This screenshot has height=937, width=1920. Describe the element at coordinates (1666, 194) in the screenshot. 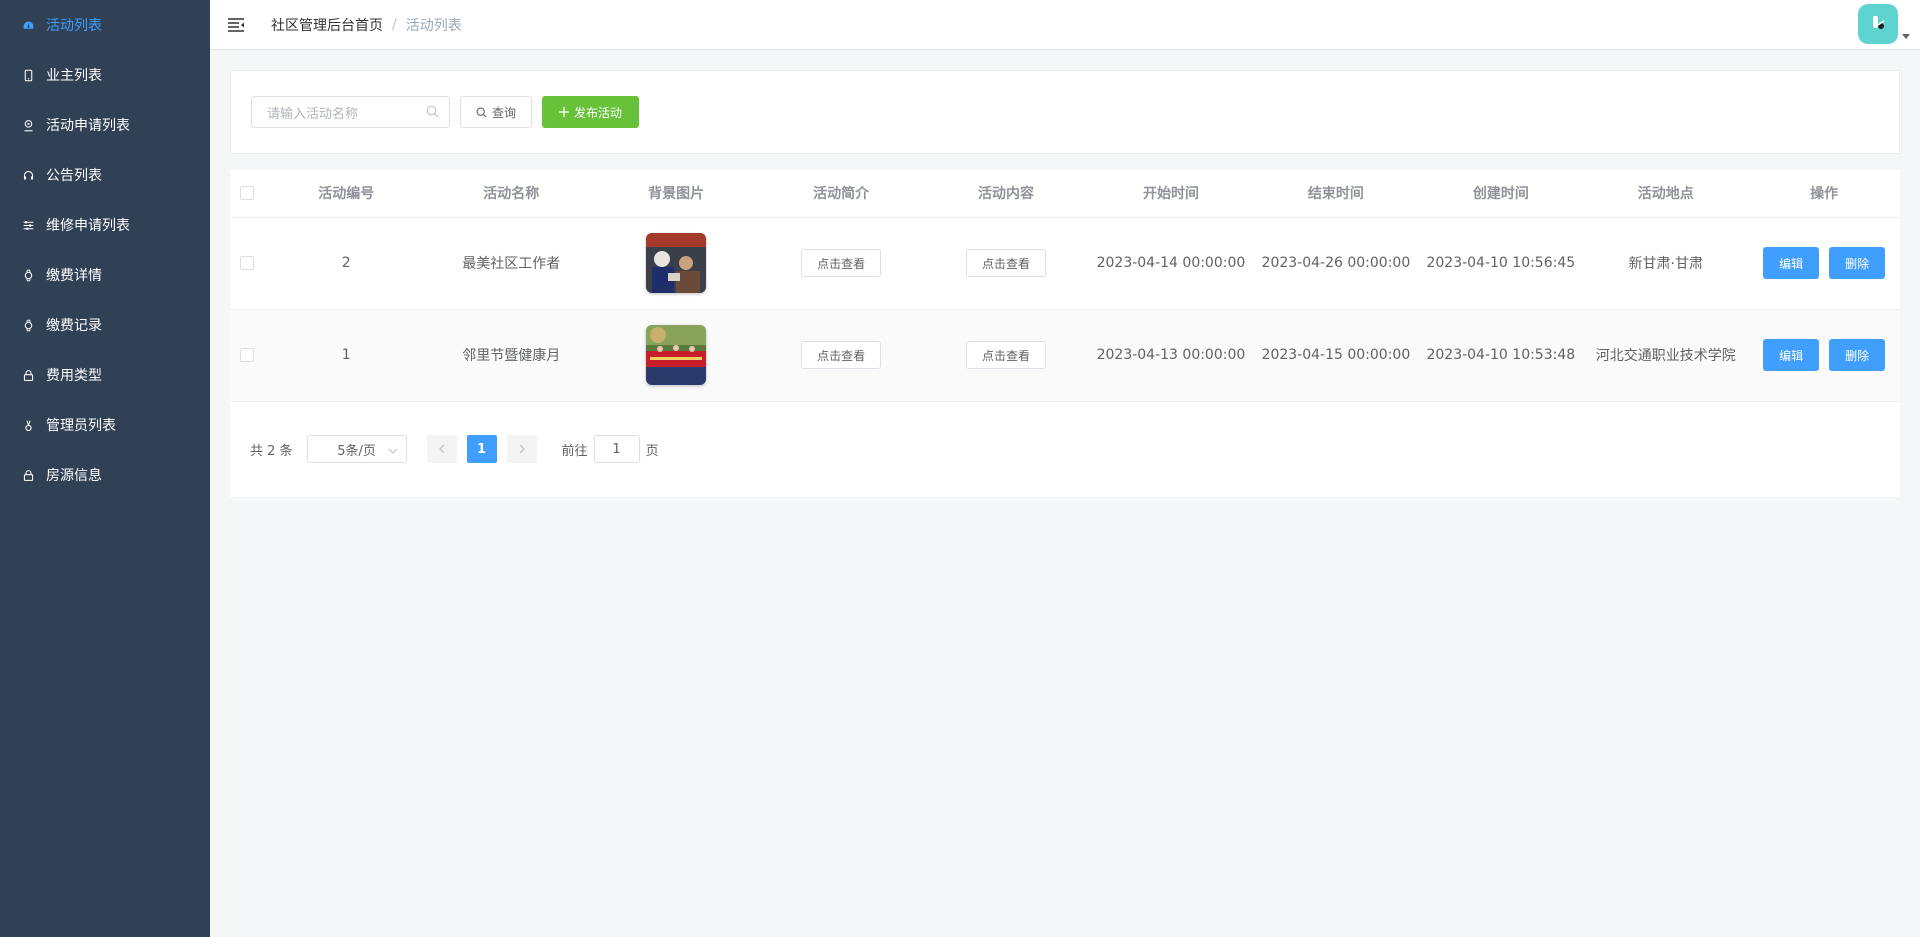

I see `column-header: 活动地点` at that location.